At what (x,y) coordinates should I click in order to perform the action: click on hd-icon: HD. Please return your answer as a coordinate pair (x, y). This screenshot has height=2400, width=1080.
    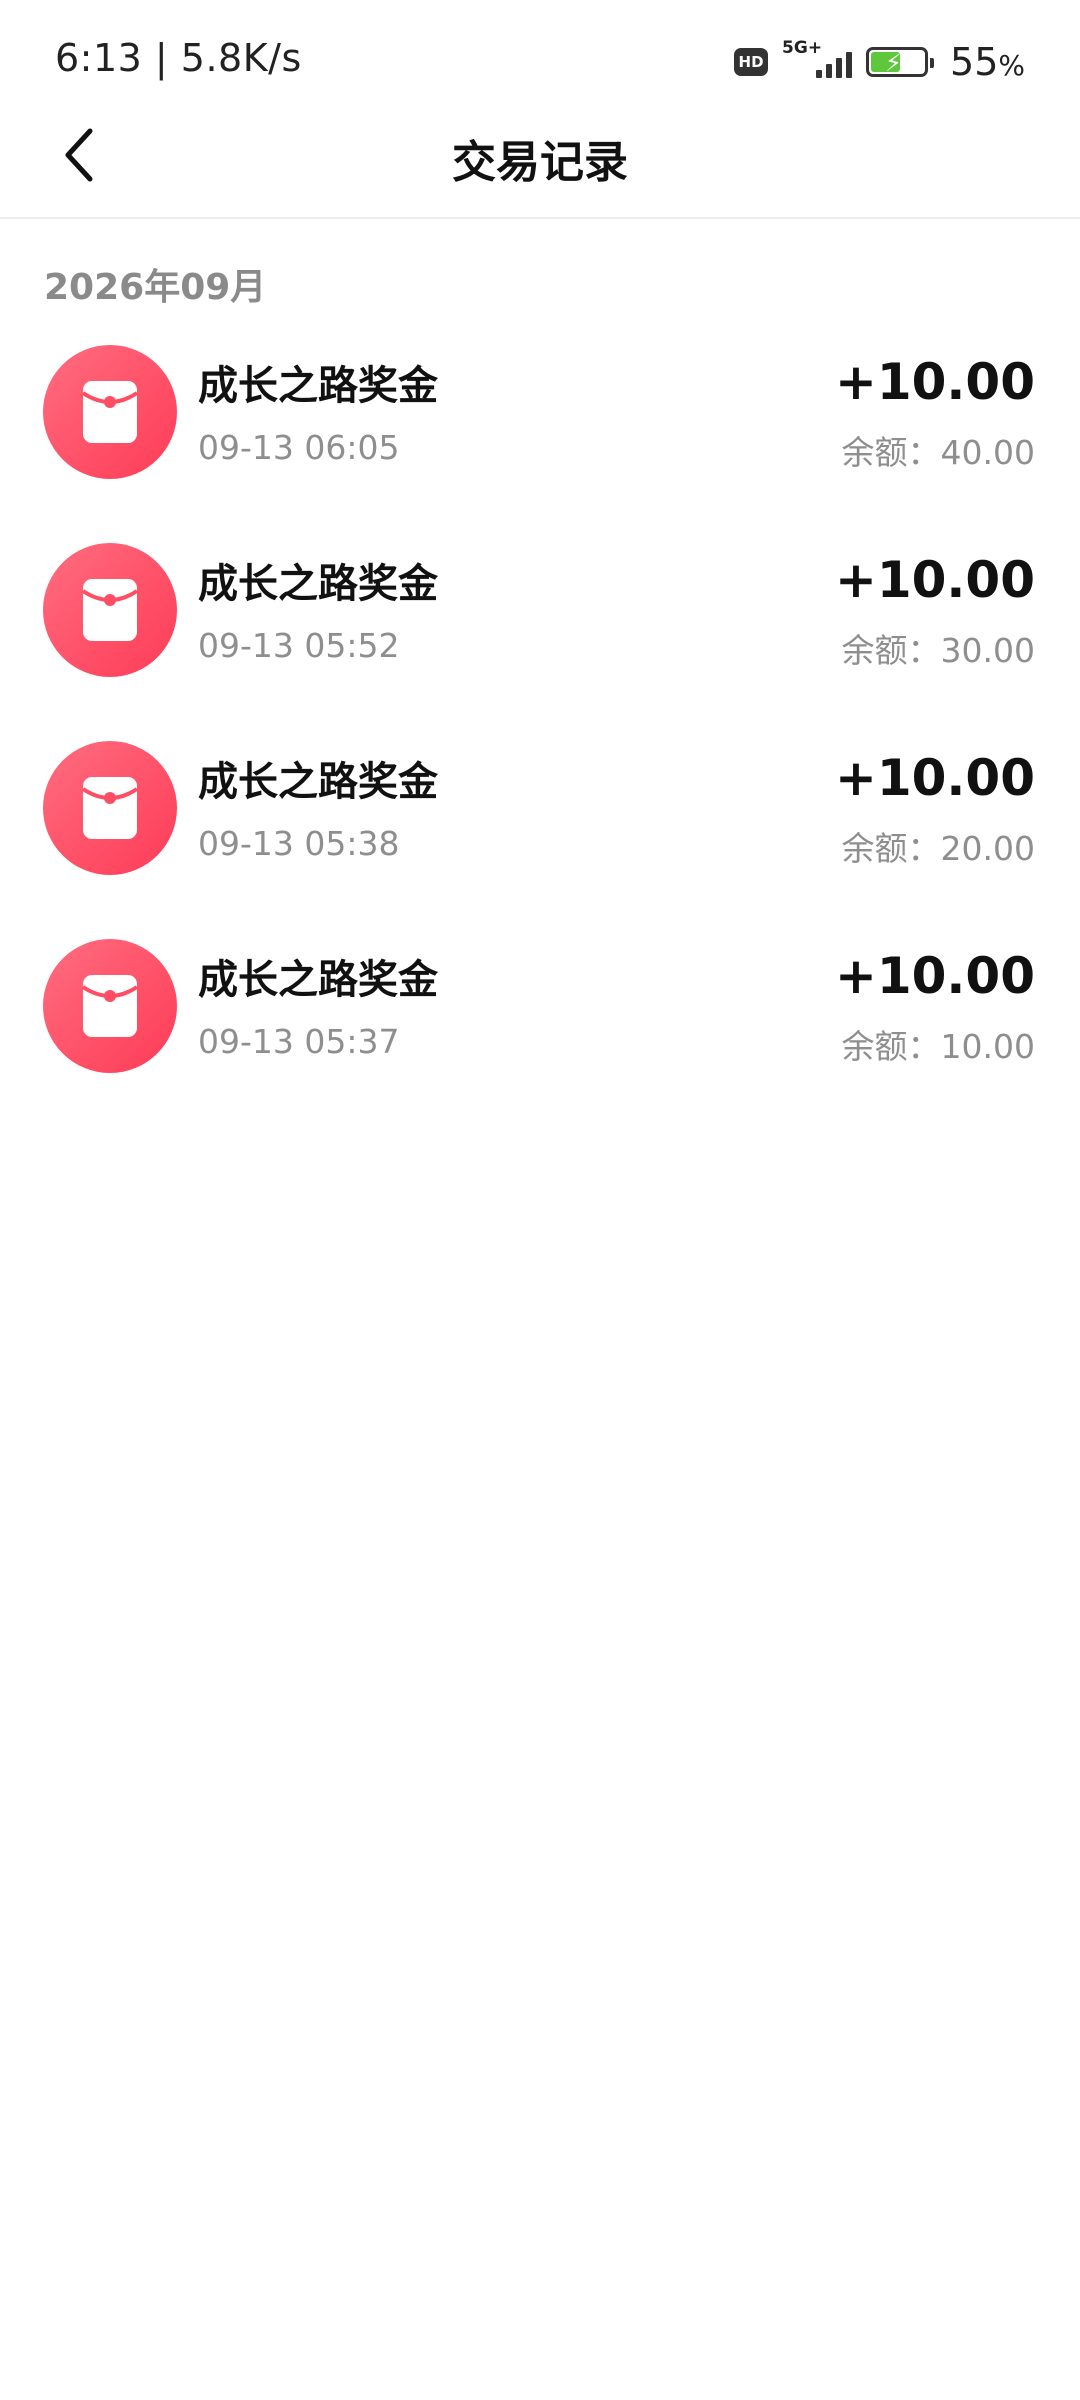
    Looking at the image, I should click on (751, 62).